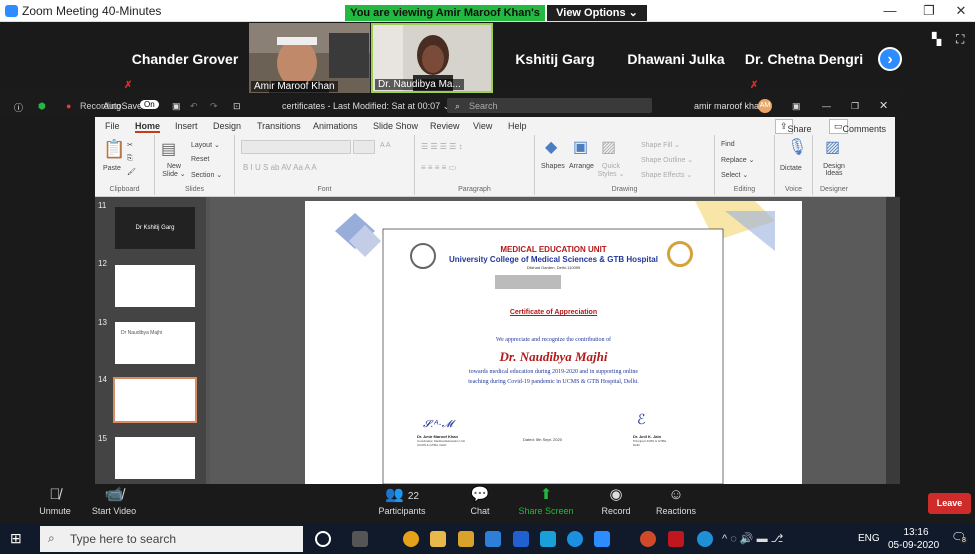 The image size is (975, 554). Describe the element at coordinates (176, 106) in the screenshot. I see `save-icon: ▣` at that location.